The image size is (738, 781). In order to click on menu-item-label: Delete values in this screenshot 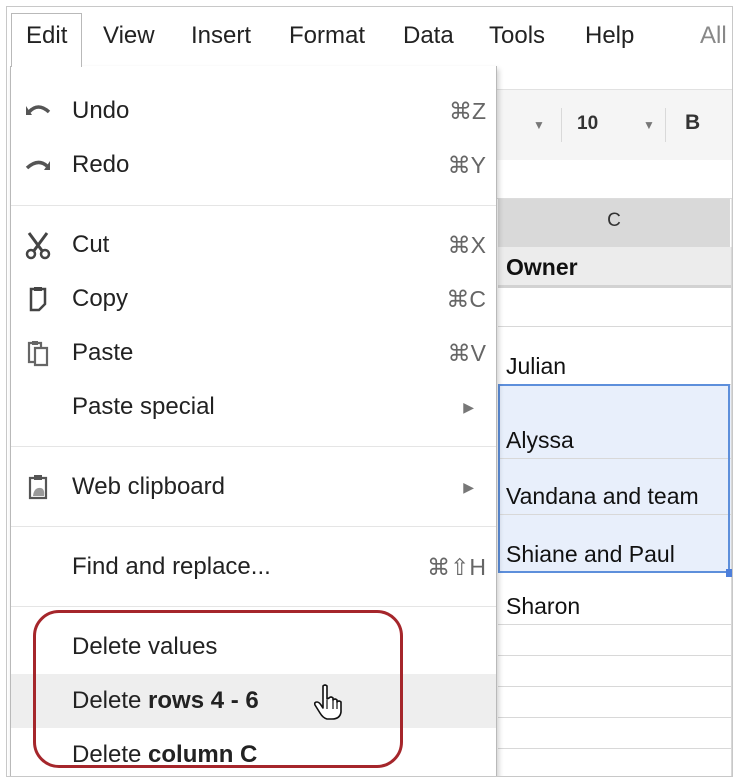, I will do `click(145, 646)`.